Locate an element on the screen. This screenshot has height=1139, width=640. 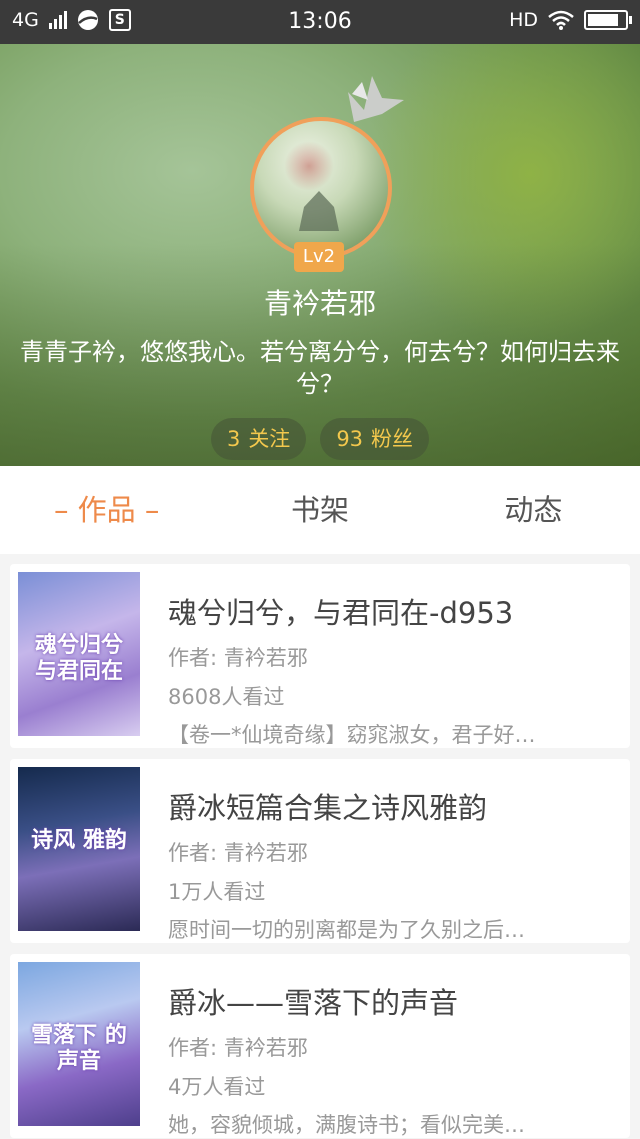
book-title: 爵冰短篇合集之诗风雅韵 is located at coordinates (328, 808).